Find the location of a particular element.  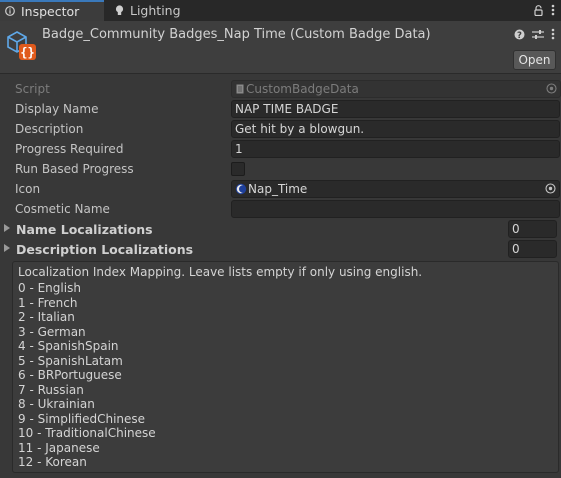

list-item: 11 - Japanese is located at coordinates (59, 447).